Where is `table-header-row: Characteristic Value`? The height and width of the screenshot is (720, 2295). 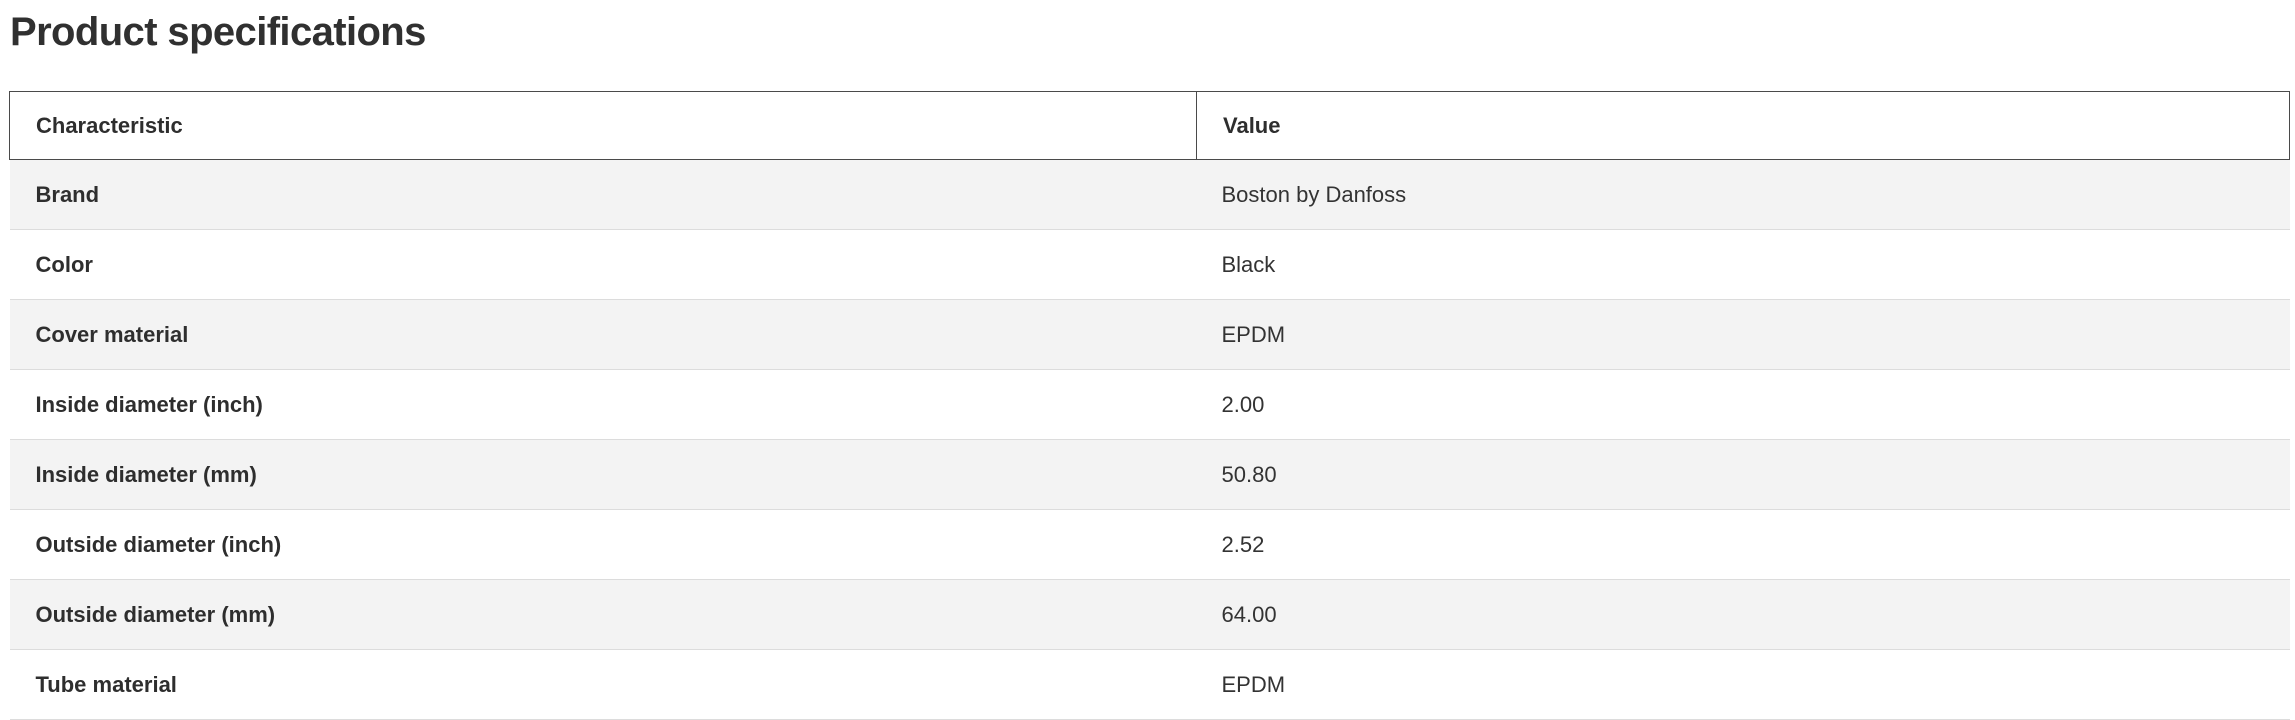 table-header-row: Characteristic Value is located at coordinates (1149, 125).